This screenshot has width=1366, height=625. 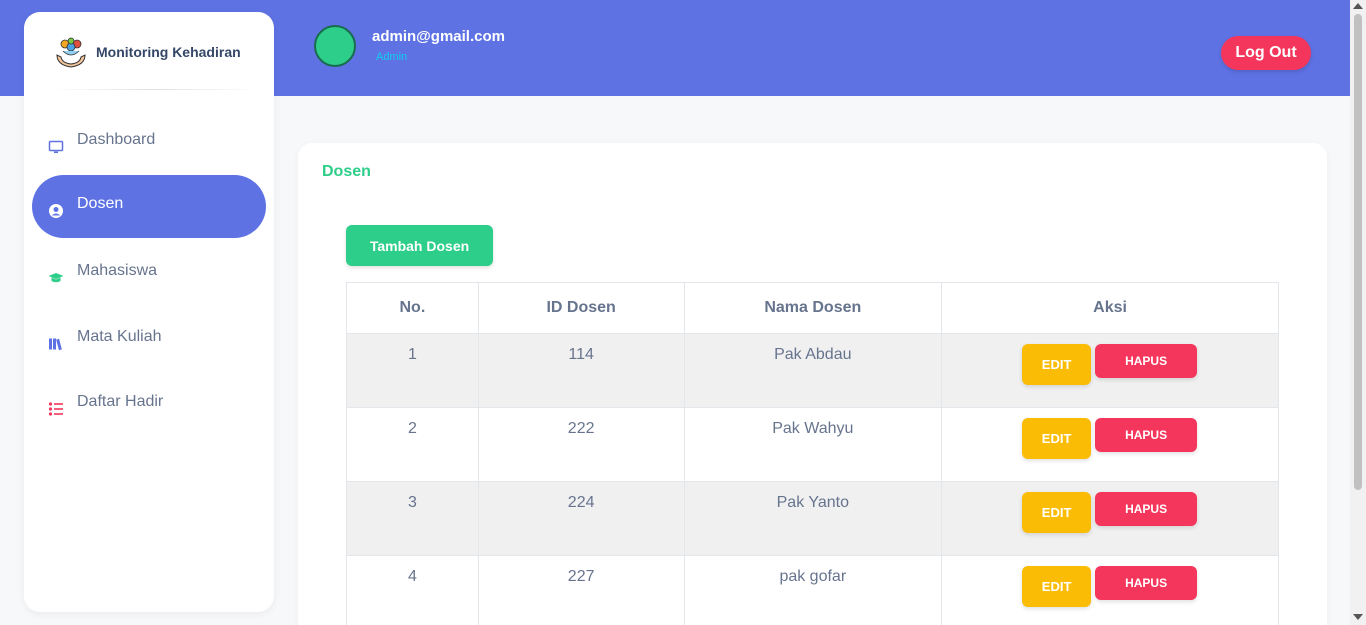 I want to click on table-row: 2 222 Pak Wahyu EDIT HAPUS, so click(x=812, y=444).